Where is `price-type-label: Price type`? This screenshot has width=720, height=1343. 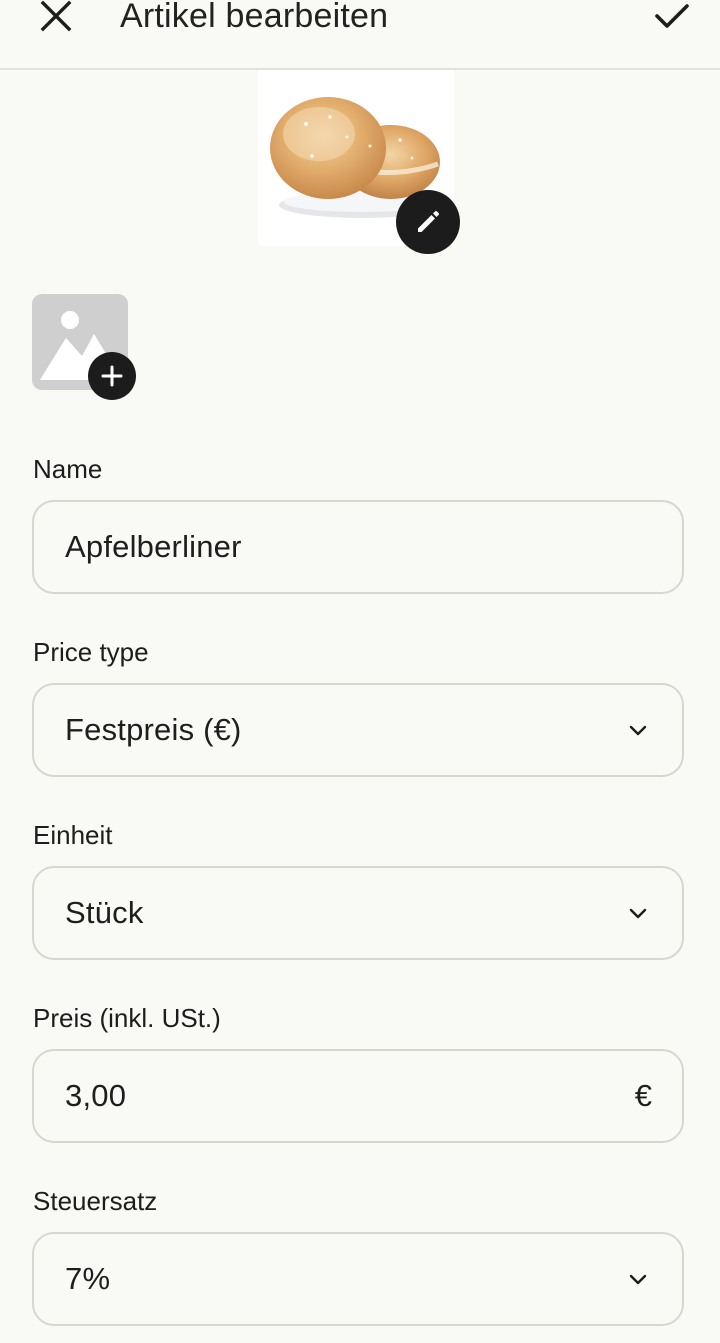 price-type-label: Price type is located at coordinates (91, 652).